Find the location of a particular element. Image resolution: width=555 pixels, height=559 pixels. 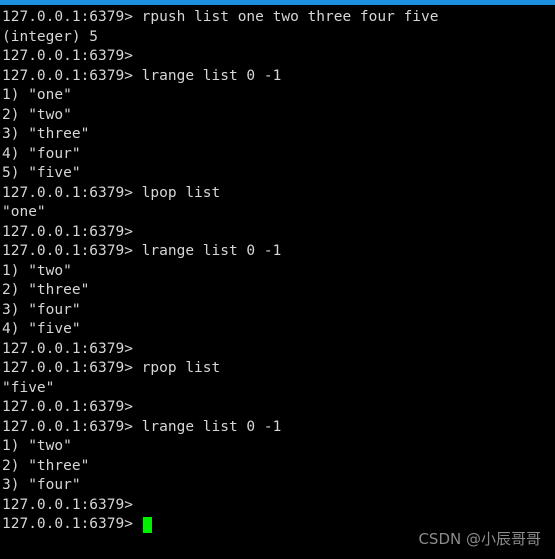

text-cursor is located at coordinates (147, 524).